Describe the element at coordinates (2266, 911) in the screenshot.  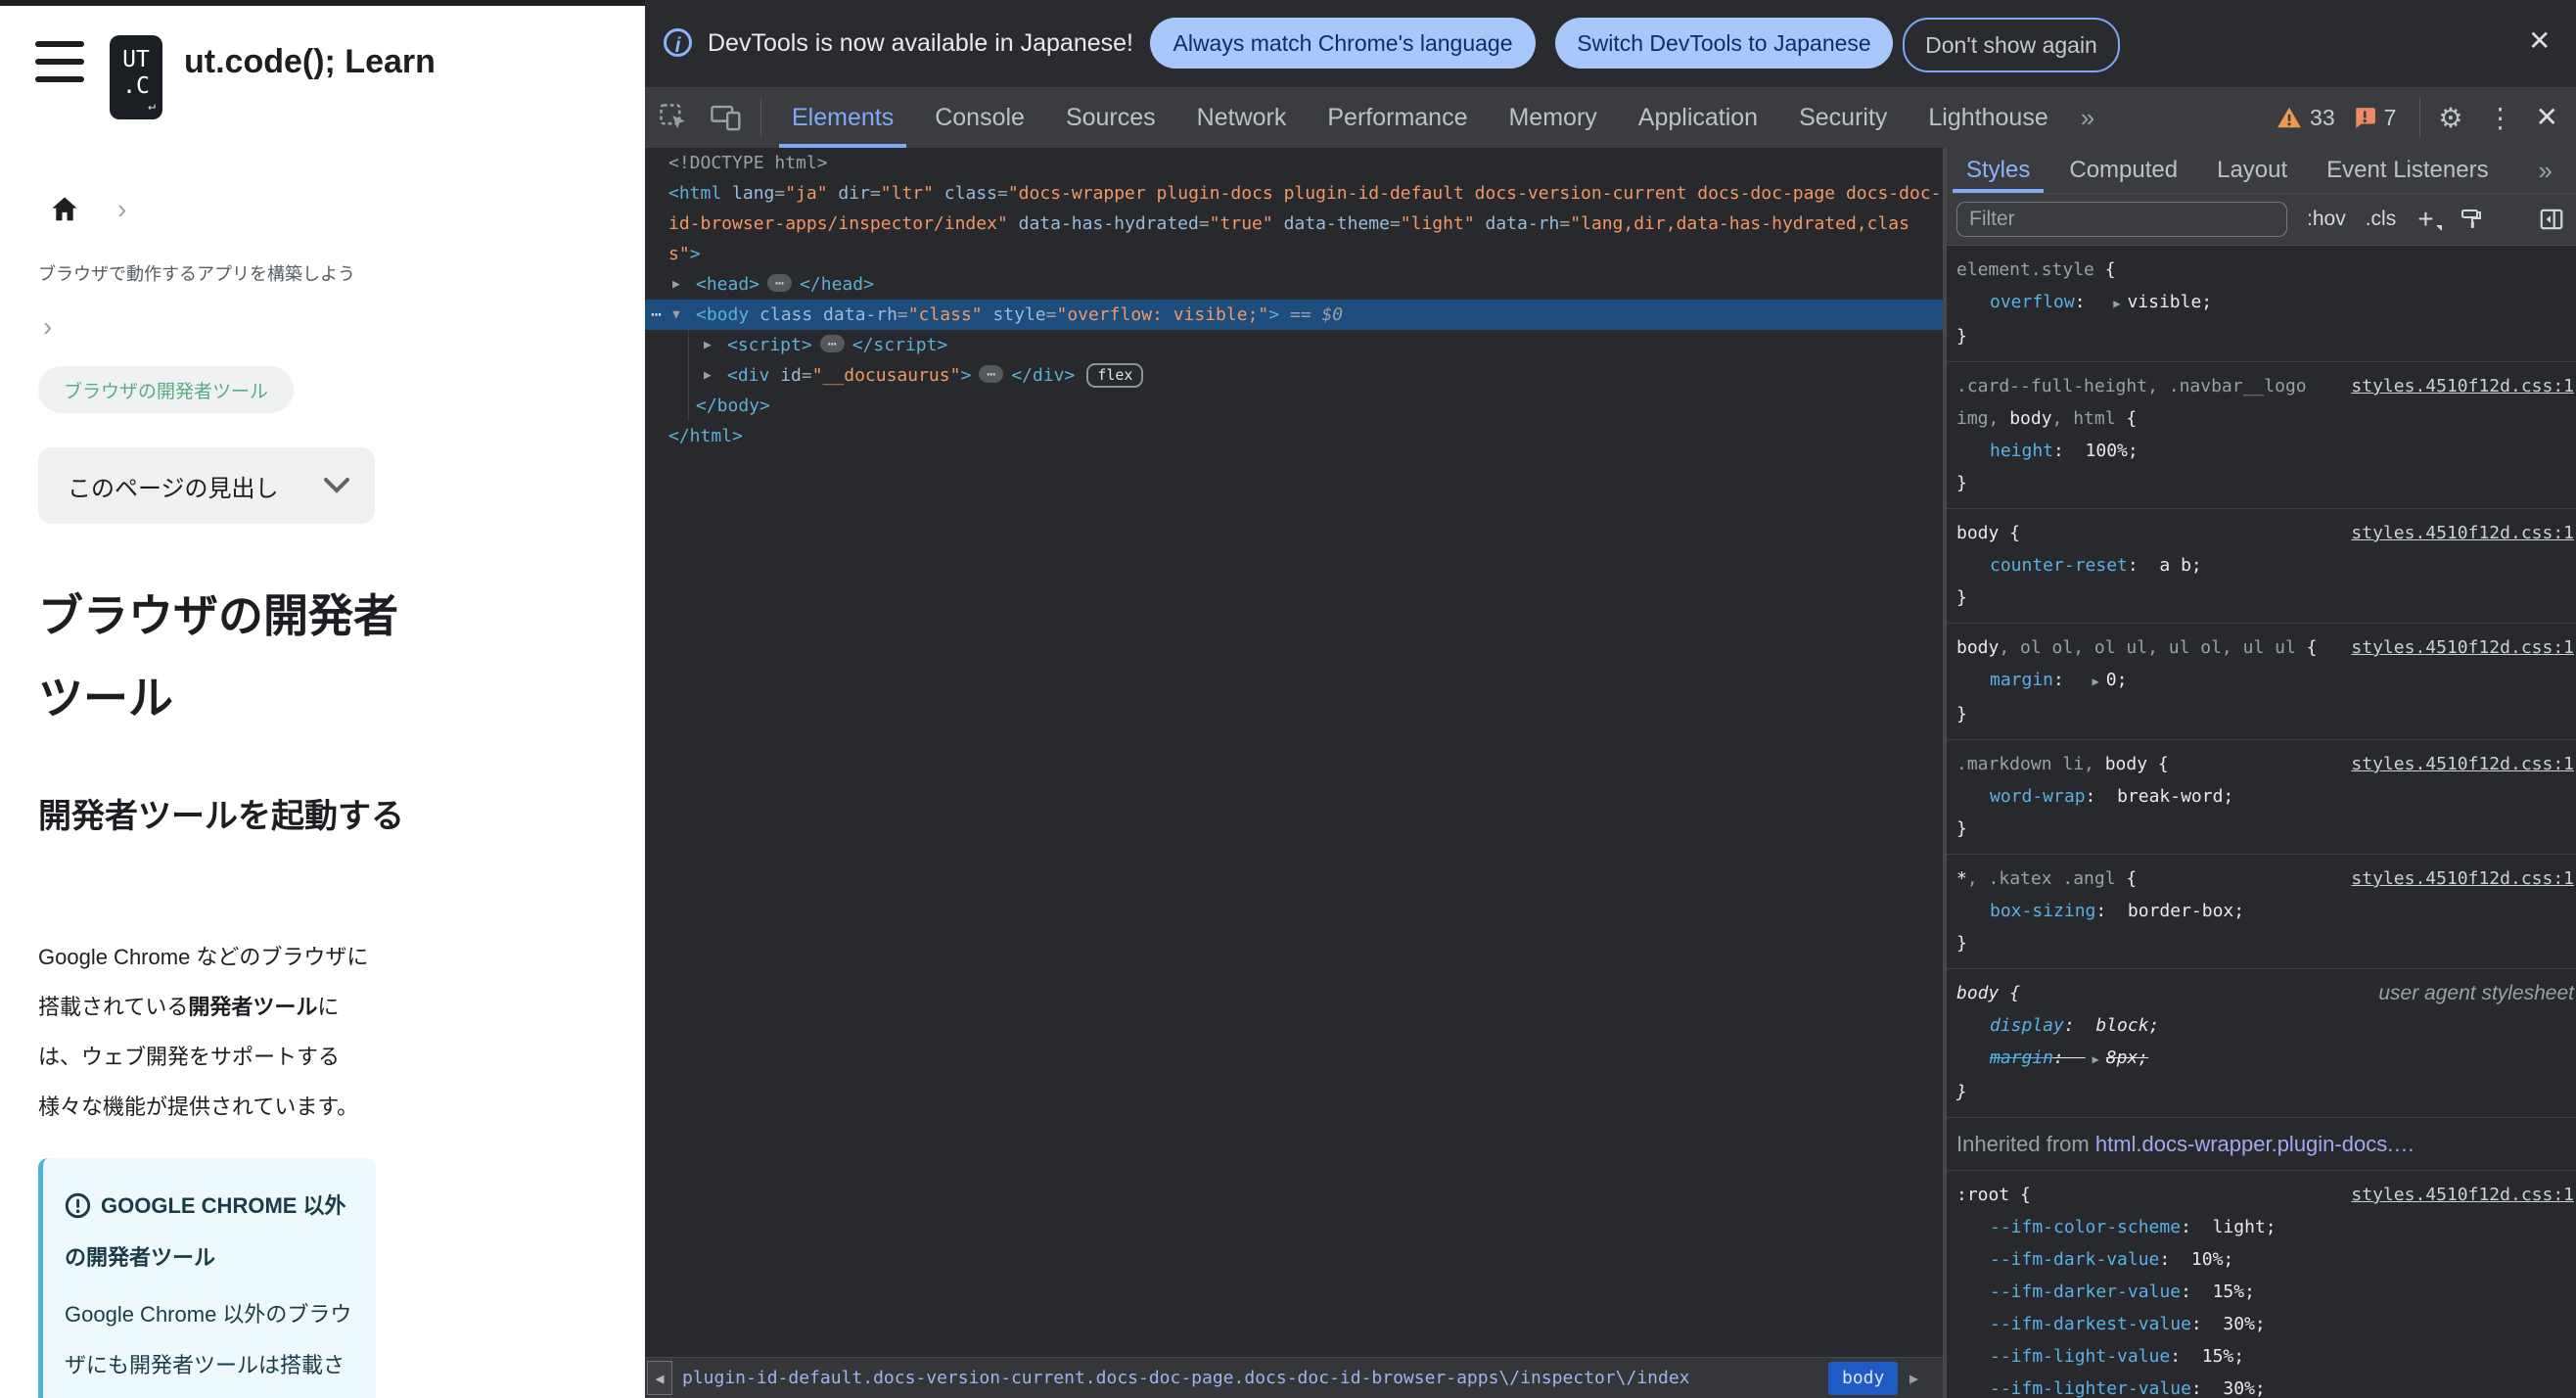
I see `css-property-row: box-sizing: border-box;` at that location.